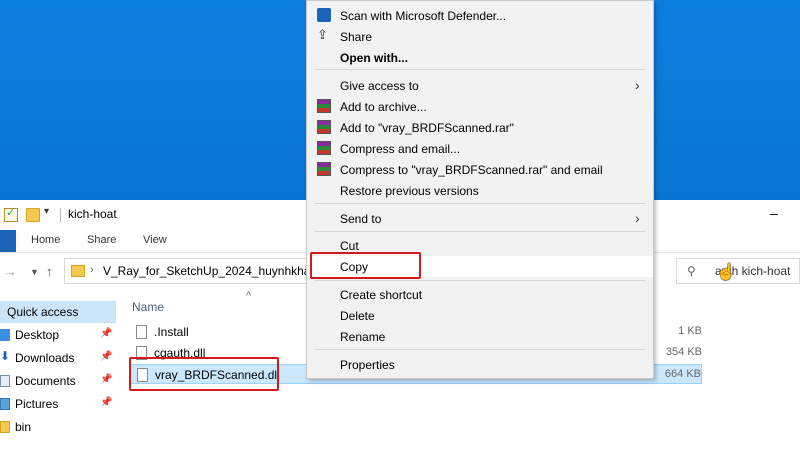  What do you see at coordinates (34, 272) in the screenshot?
I see `recent-locations-chevron-icon: ▼` at bounding box center [34, 272].